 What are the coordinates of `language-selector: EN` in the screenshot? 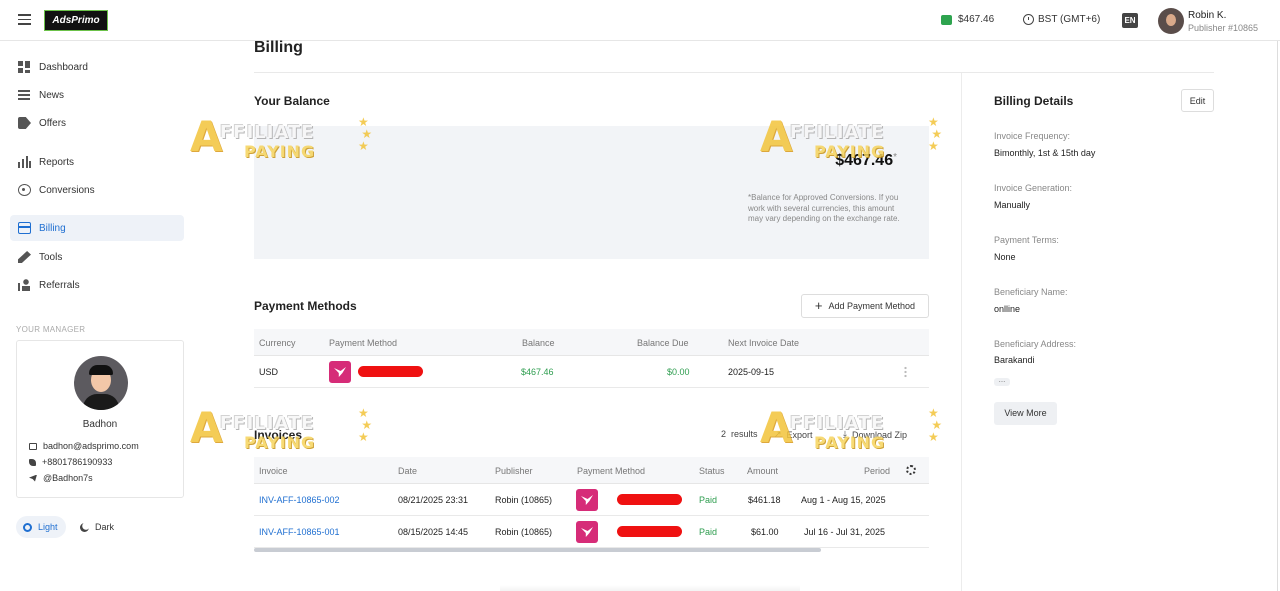 It's located at (1130, 20).